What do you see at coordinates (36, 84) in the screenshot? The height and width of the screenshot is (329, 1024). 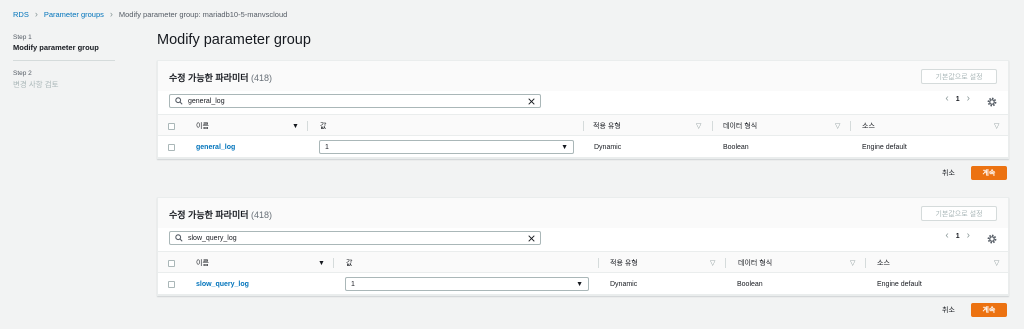 I see `step-title: 변경 사항 검토` at bounding box center [36, 84].